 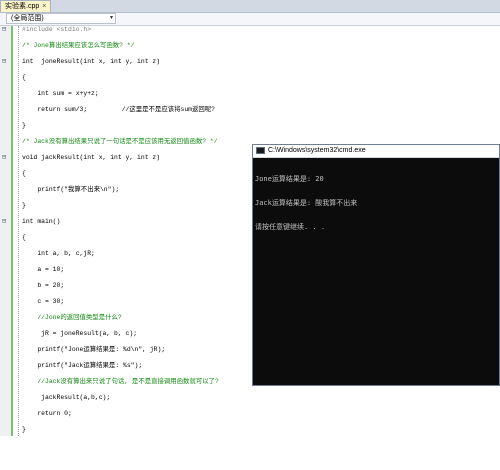 What do you see at coordinates (317, 150) in the screenshot?
I see `cmd-title: C:\Windows\system32\cmd.exe` at bounding box center [317, 150].